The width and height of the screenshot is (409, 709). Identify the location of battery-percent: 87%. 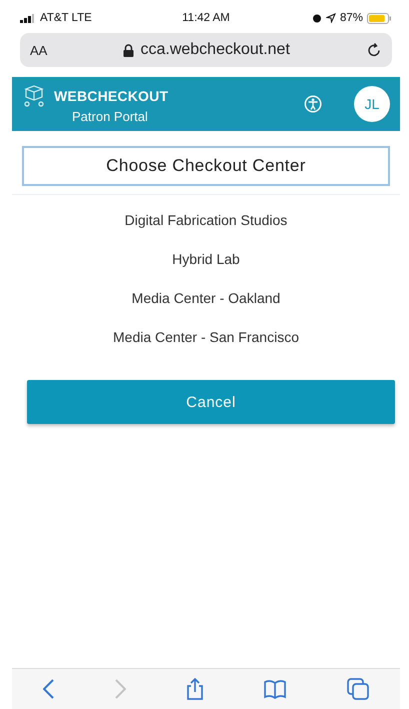
(351, 18).